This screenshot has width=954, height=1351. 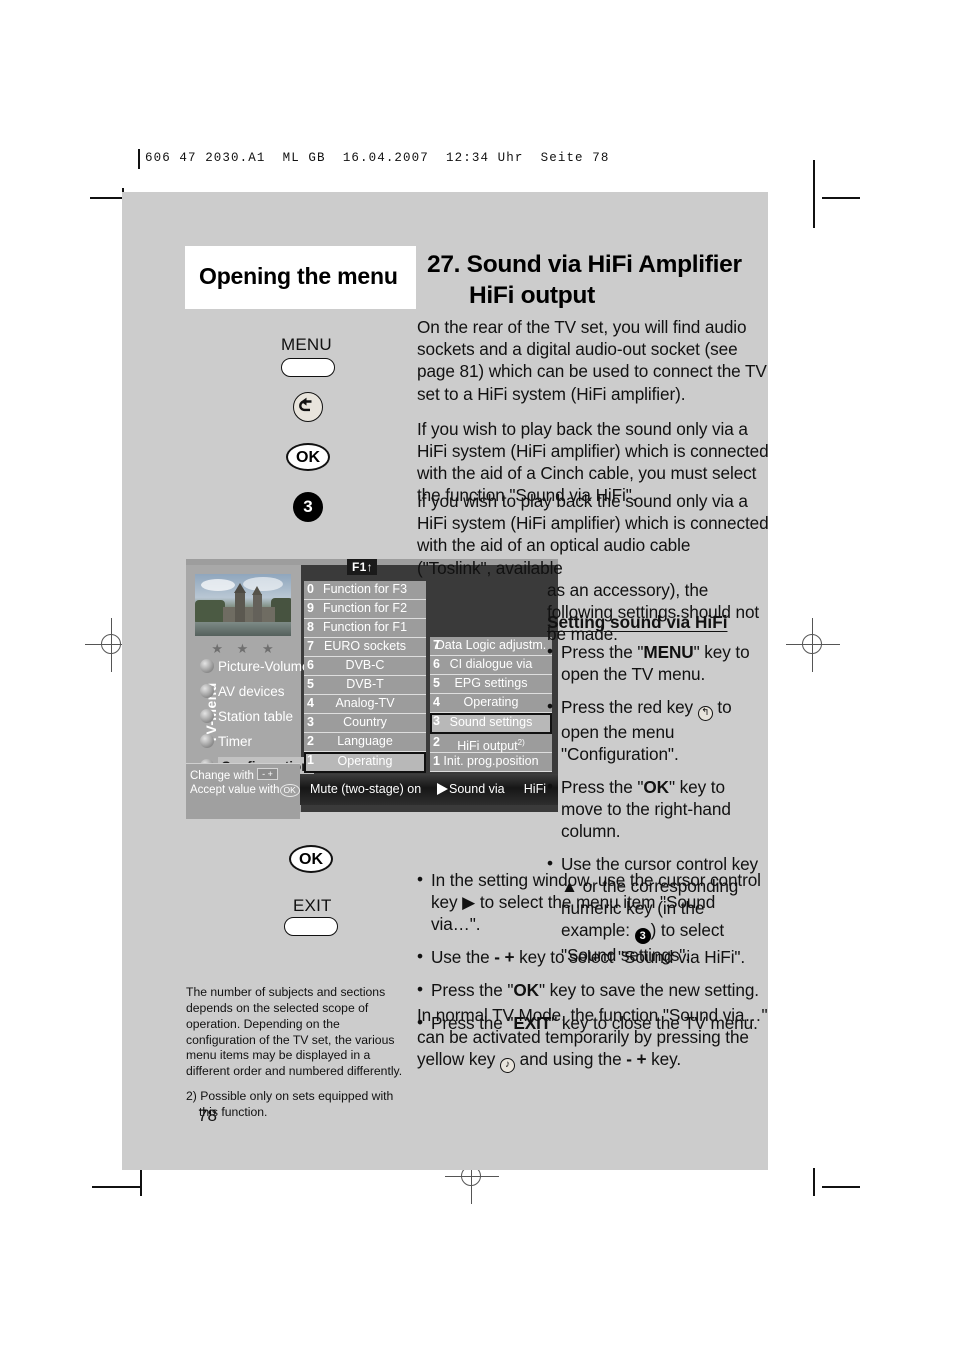 I want to click on crop-mark-bottom-left-horizontal, so click(x=117, y=1187).